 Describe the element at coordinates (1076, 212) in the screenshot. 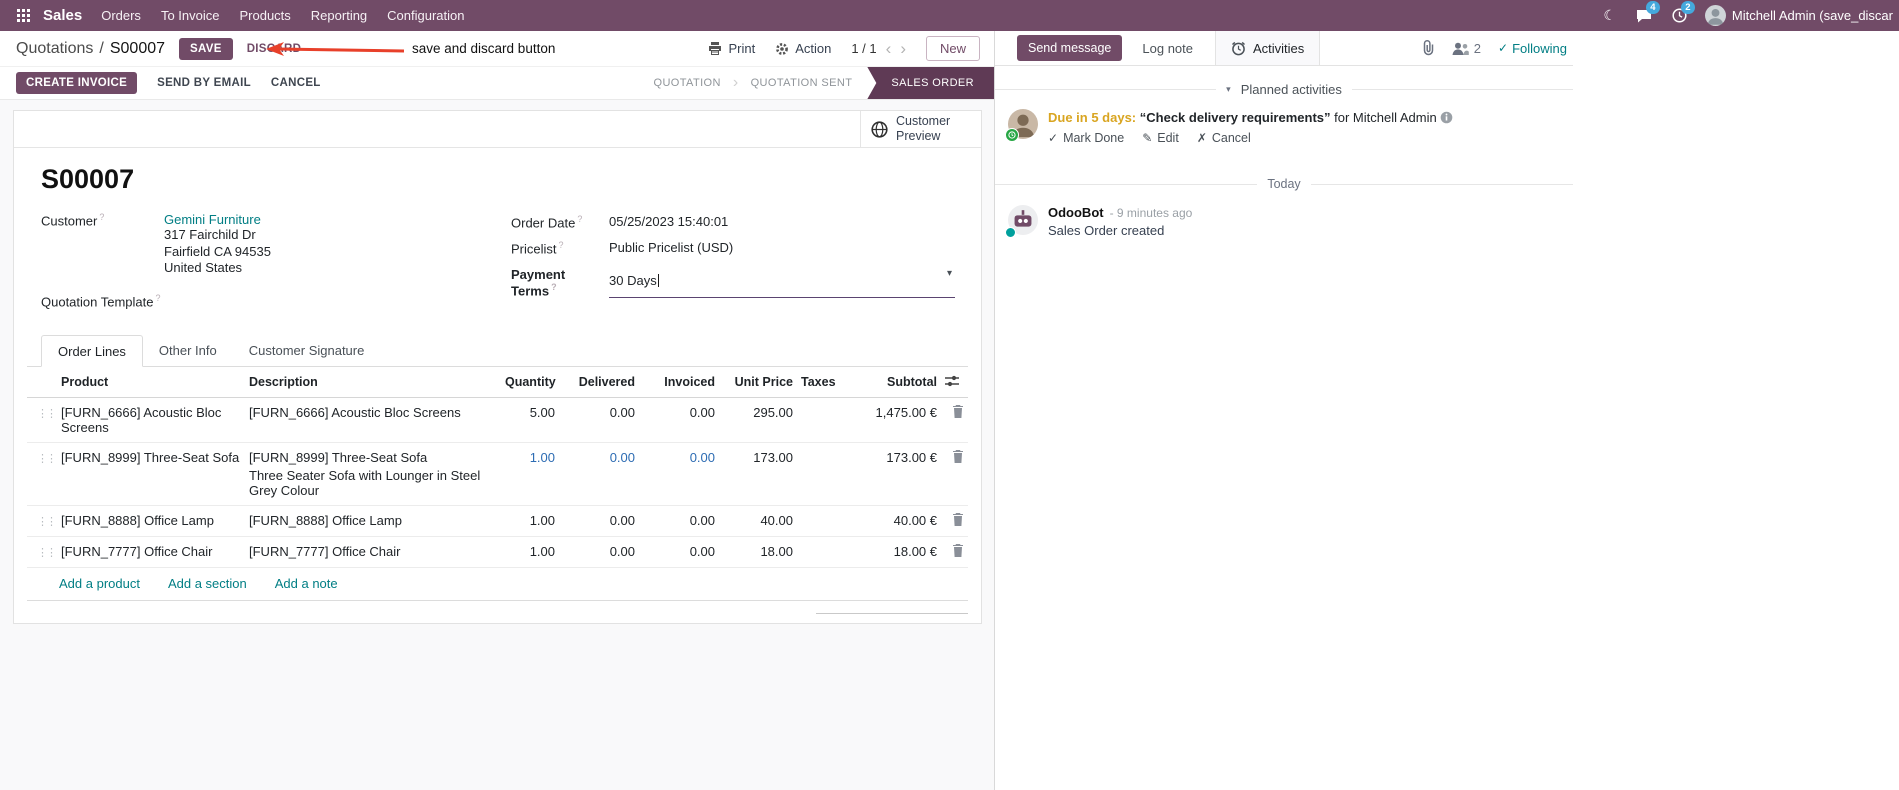

I see `message-author: OdooBot` at that location.